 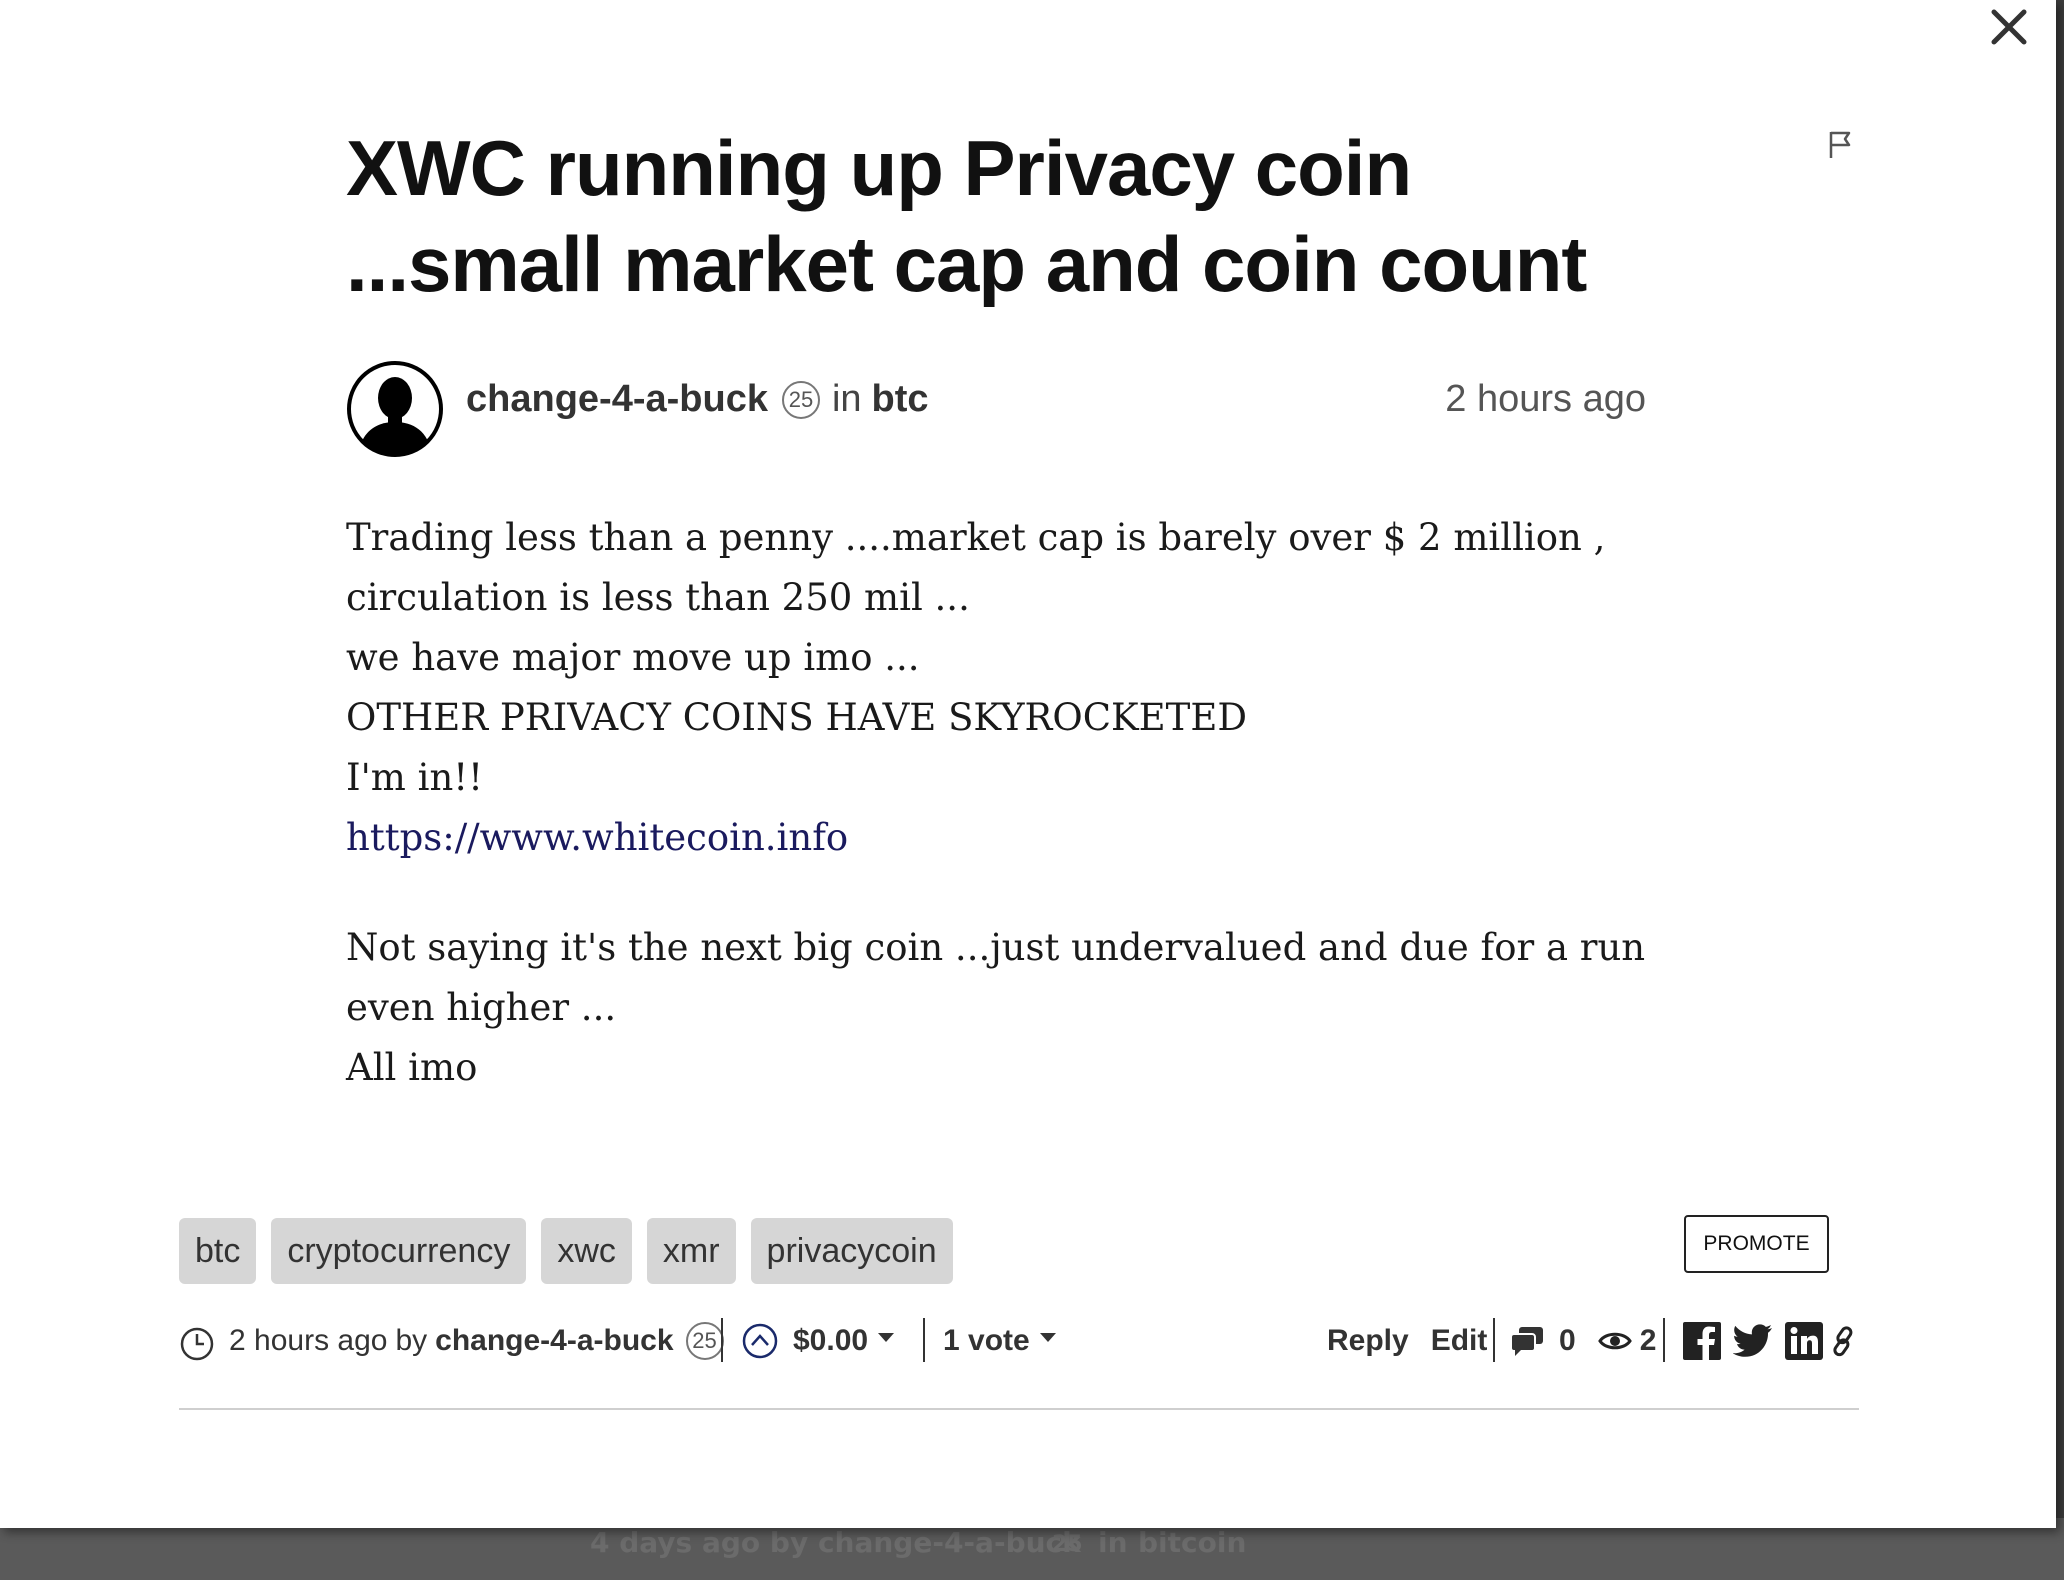 What do you see at coordinates (1545, 399) in the screenshot?
I see `post-timestamp: 2 hours ago` at bounding box center [1545, 399].